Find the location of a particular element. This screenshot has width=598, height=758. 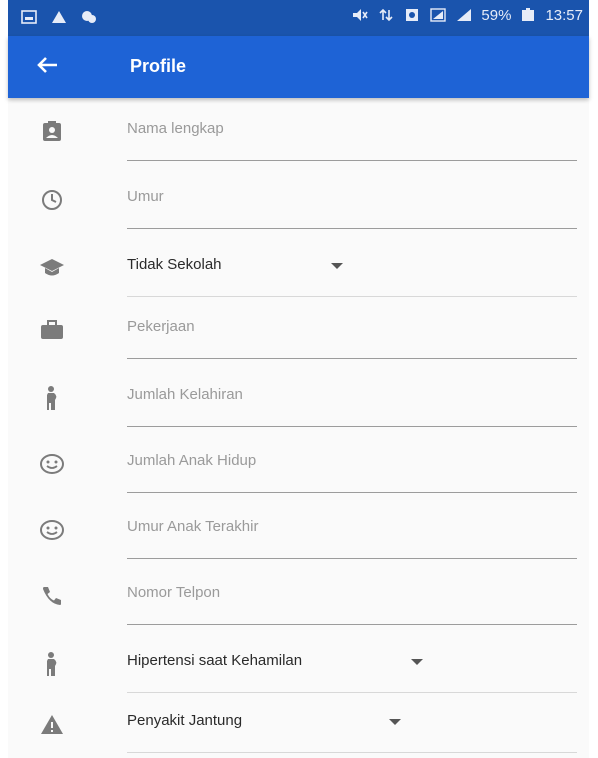

umur-input: Umur is located at coordinates (352, 198).